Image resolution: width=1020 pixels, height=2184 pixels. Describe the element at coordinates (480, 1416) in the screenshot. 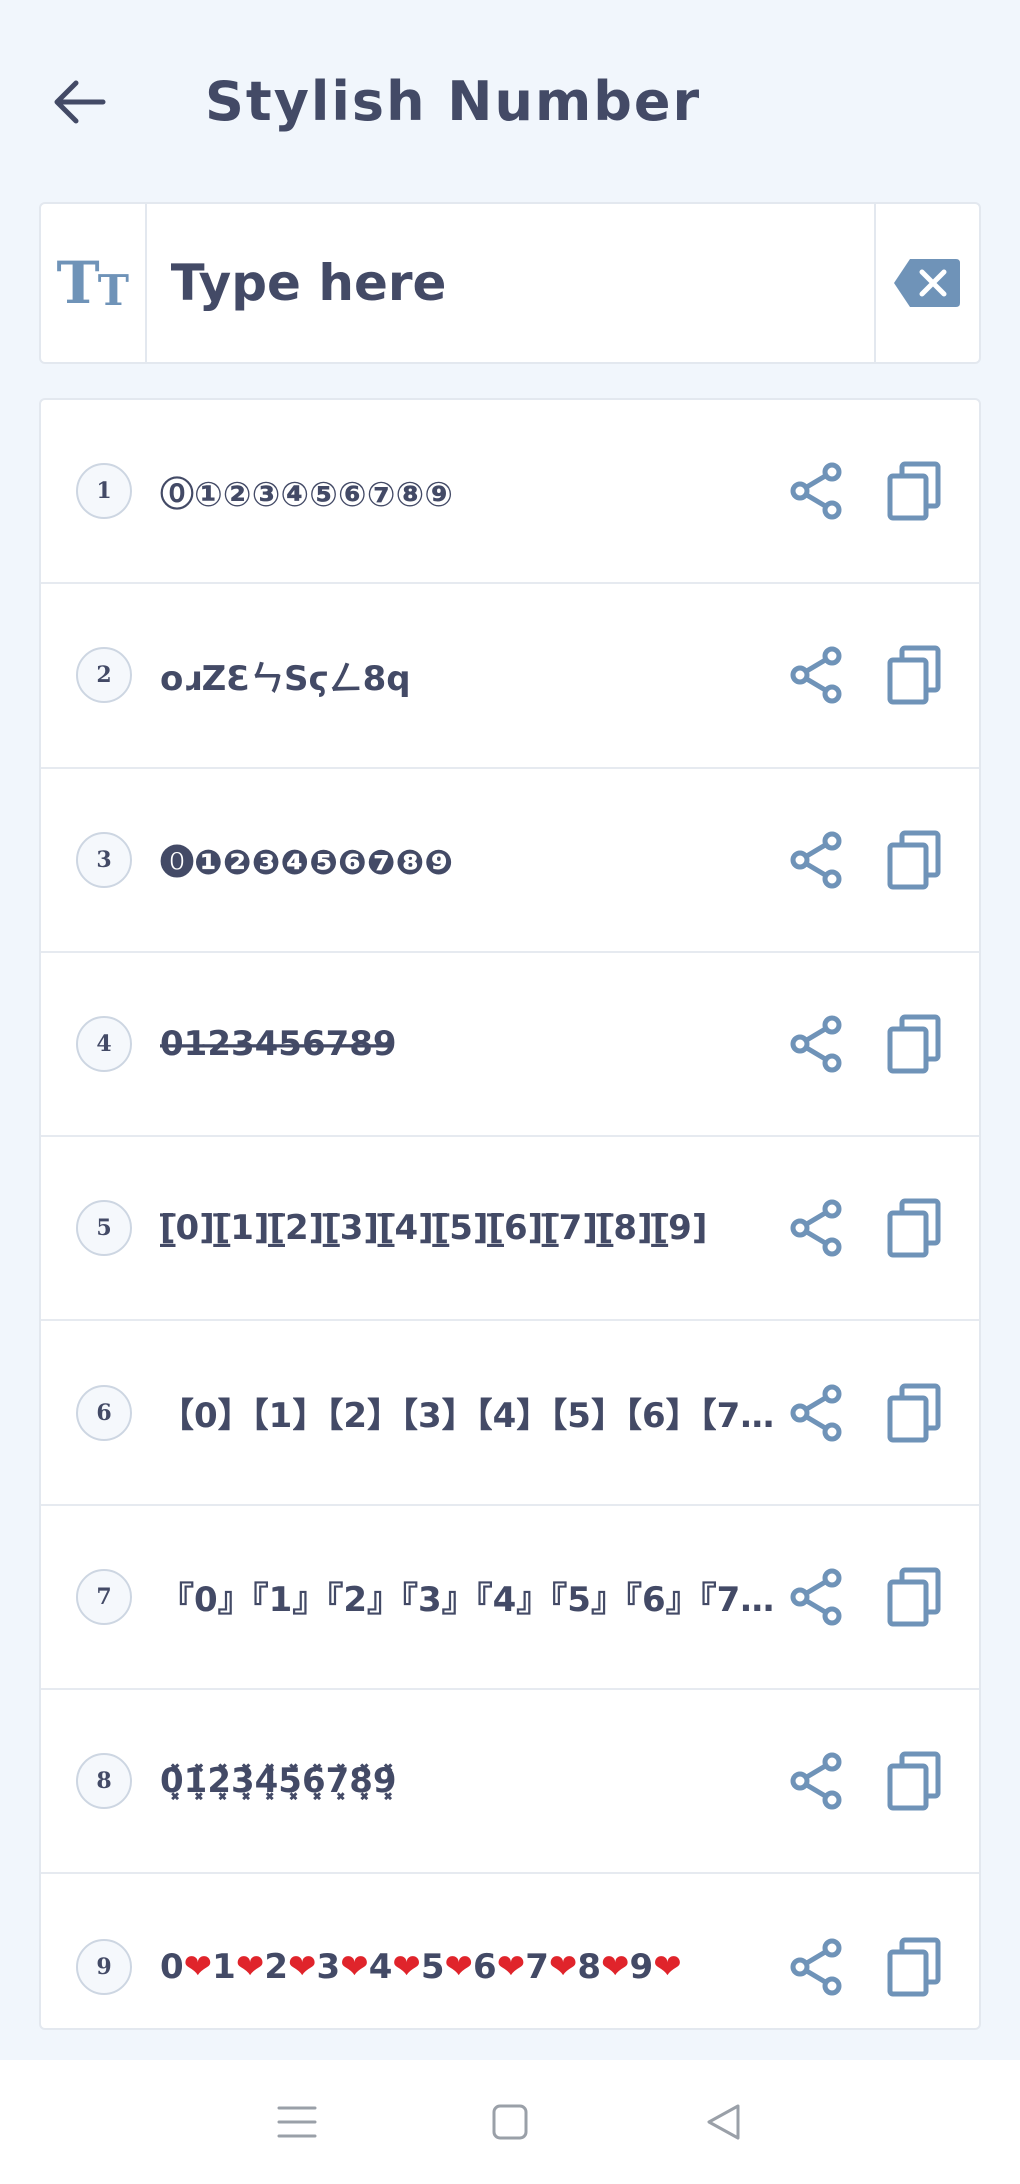

I see `styled-number-text: 【0】【1】【2】【3】【4】【5】【6】【7】【8】【9】` at that location.